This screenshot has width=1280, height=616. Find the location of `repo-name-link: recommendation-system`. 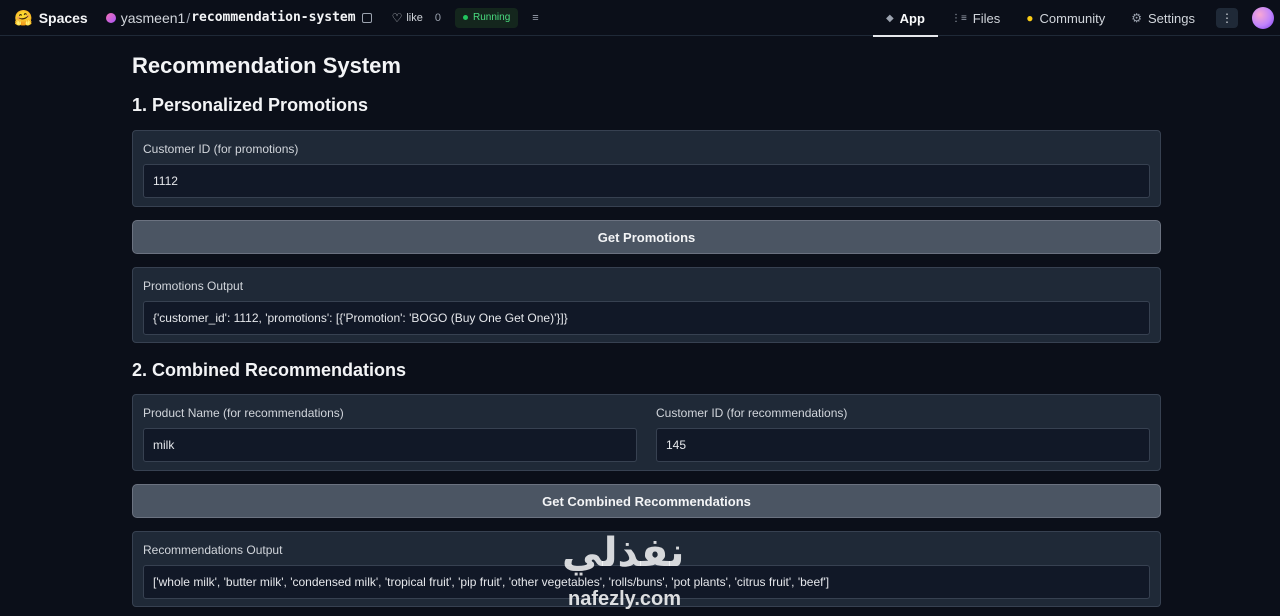

repo-name-link: recommendation-system is located at coordinates (273, 17).